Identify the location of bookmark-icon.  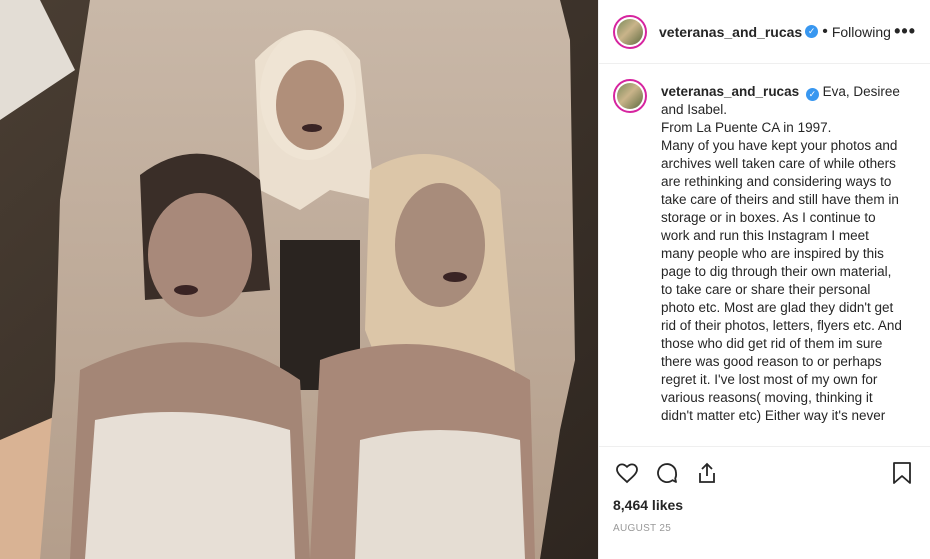
(902, 473).